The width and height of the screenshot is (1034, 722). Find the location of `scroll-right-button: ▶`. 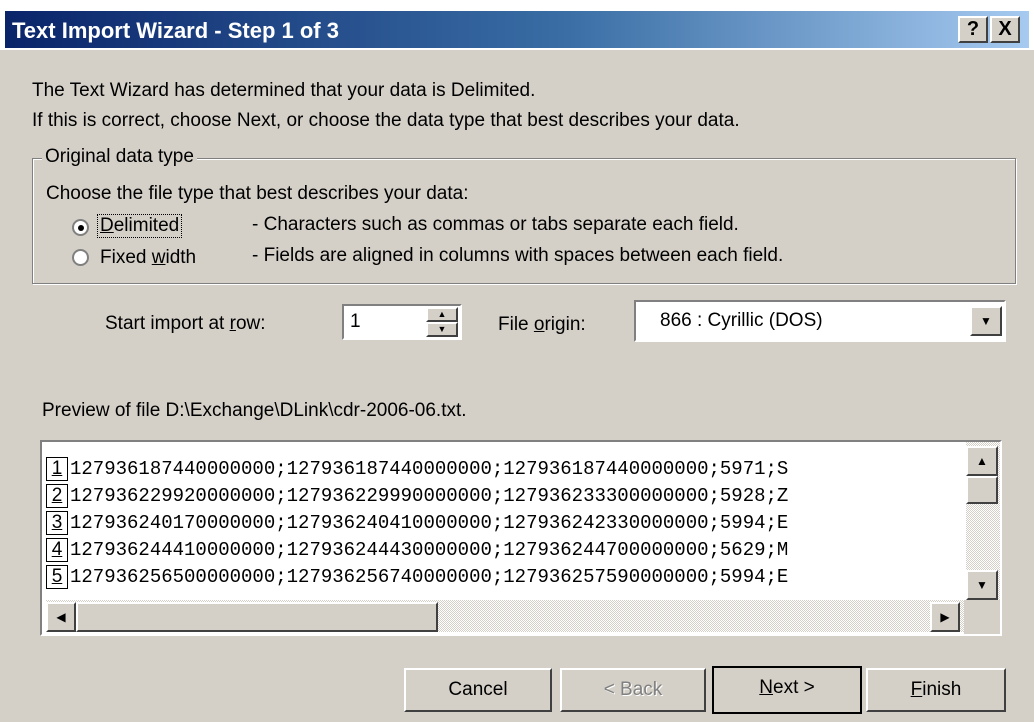

scroll-right-button: ▶ is located at coordinates (945, 617).